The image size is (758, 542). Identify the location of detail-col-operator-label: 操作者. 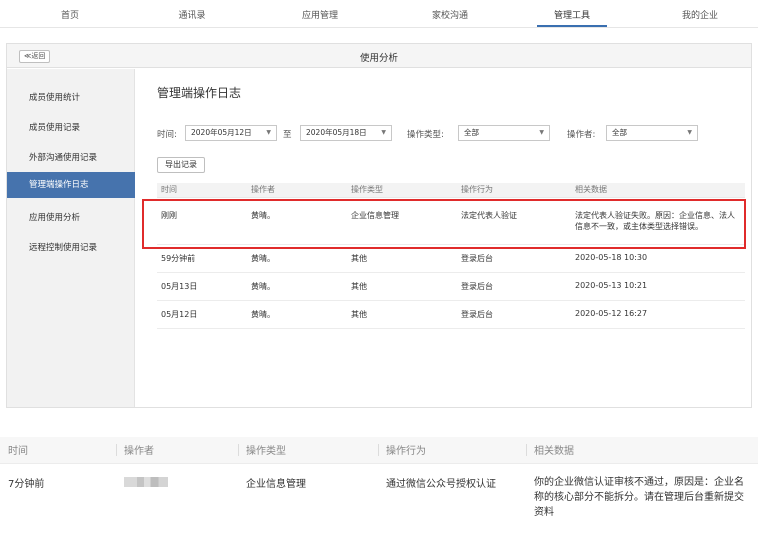
(139, 452).